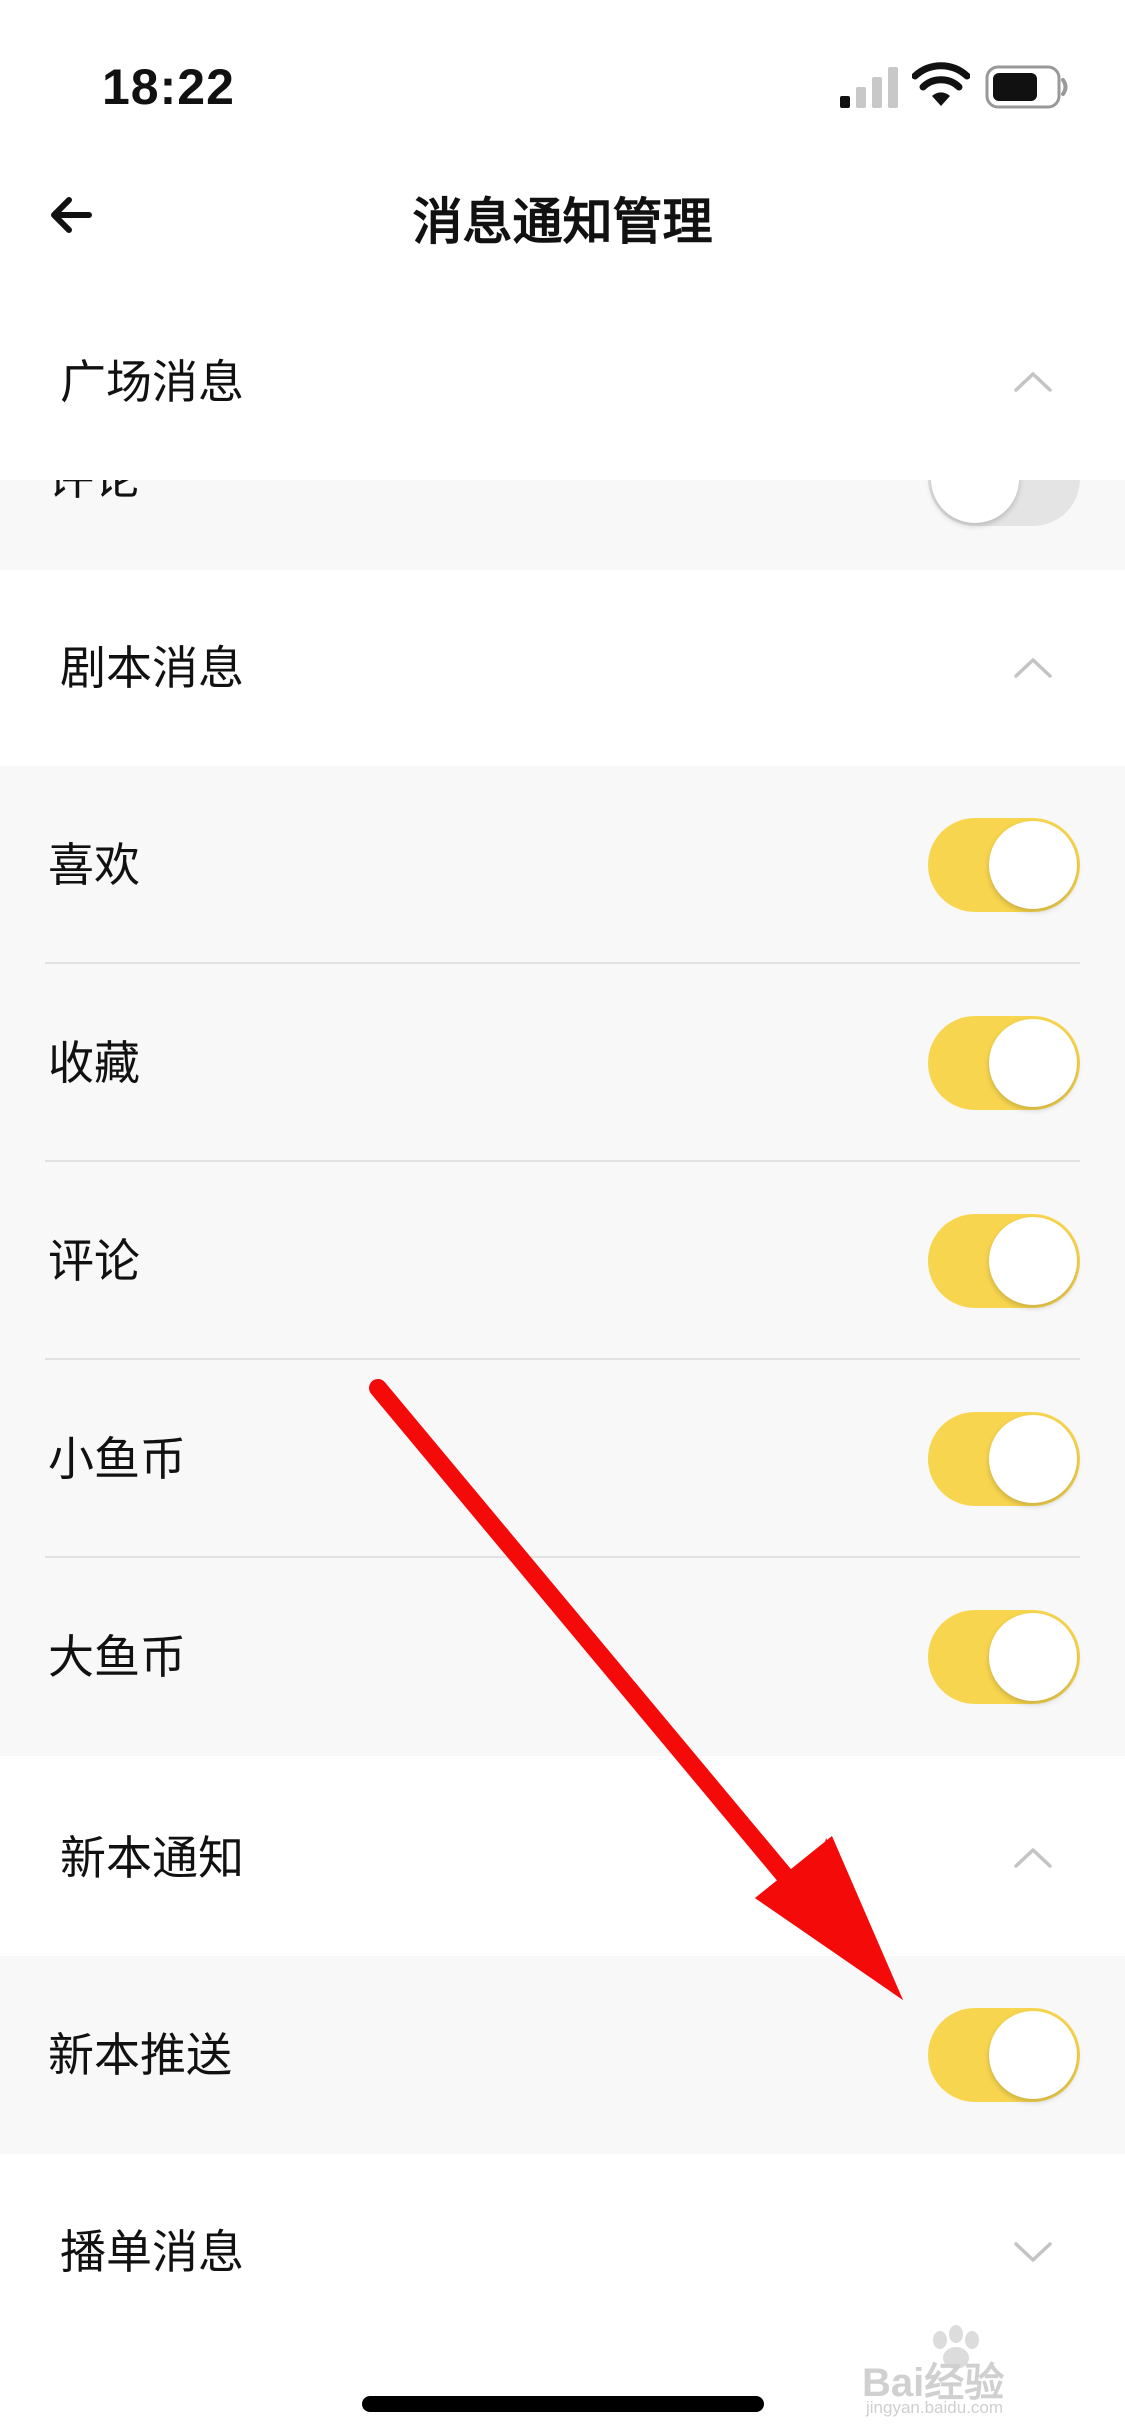 The height and width of the screenshot is (2436, 1125). What do you see at coordinates (168, 87) in the screenshot?
I see `status-time: 18:22` at bounding box center [168, 87].